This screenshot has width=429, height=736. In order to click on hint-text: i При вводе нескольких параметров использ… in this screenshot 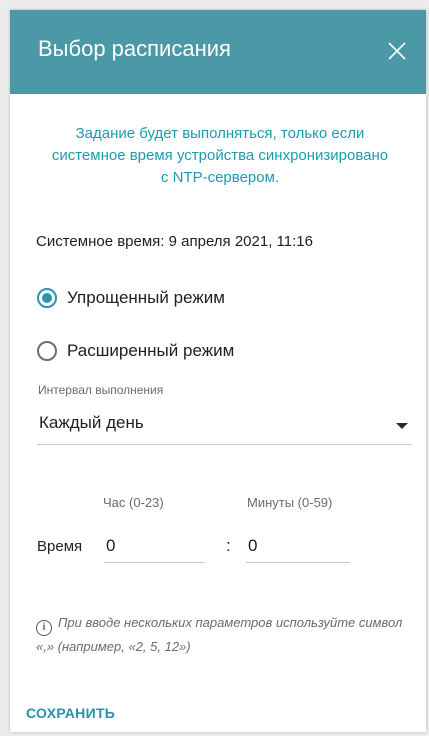, I will do `click(221, 635)`.